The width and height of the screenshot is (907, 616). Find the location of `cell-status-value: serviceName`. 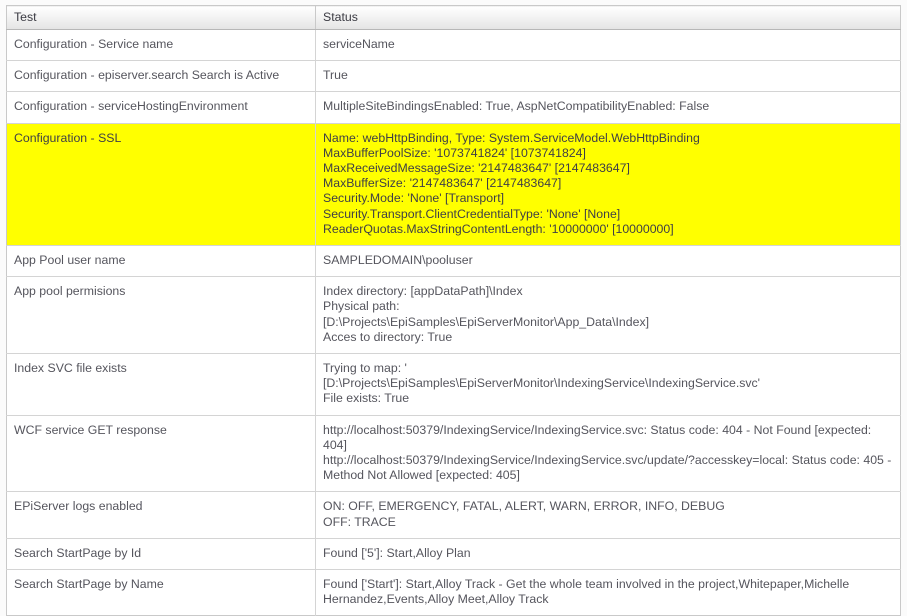

cell-status-value: serviceName is located at coordinates (359, 44).